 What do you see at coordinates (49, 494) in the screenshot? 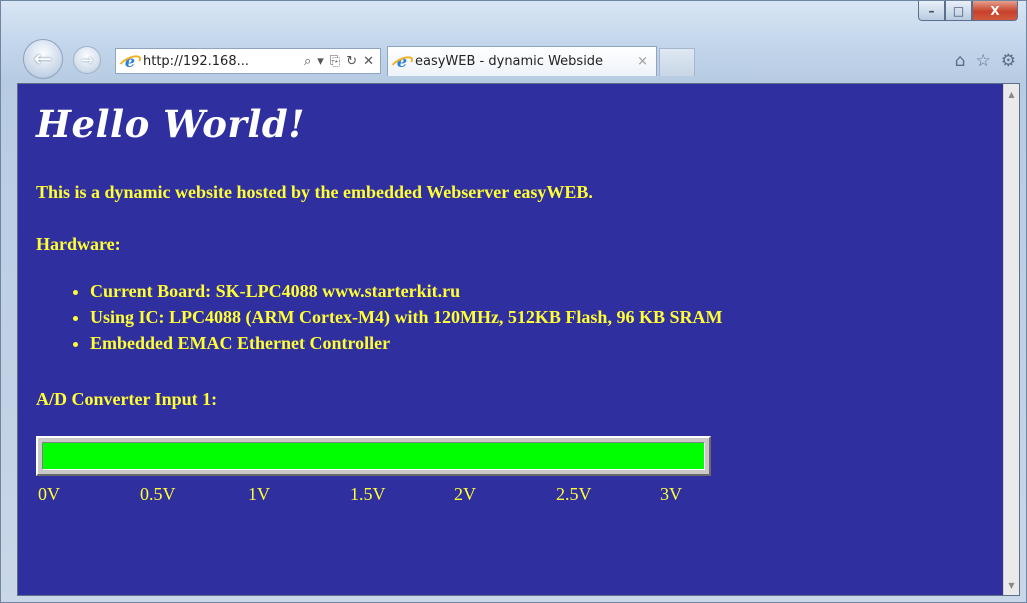
I see `scale-label: 0V` at bounding box center [49, 494].